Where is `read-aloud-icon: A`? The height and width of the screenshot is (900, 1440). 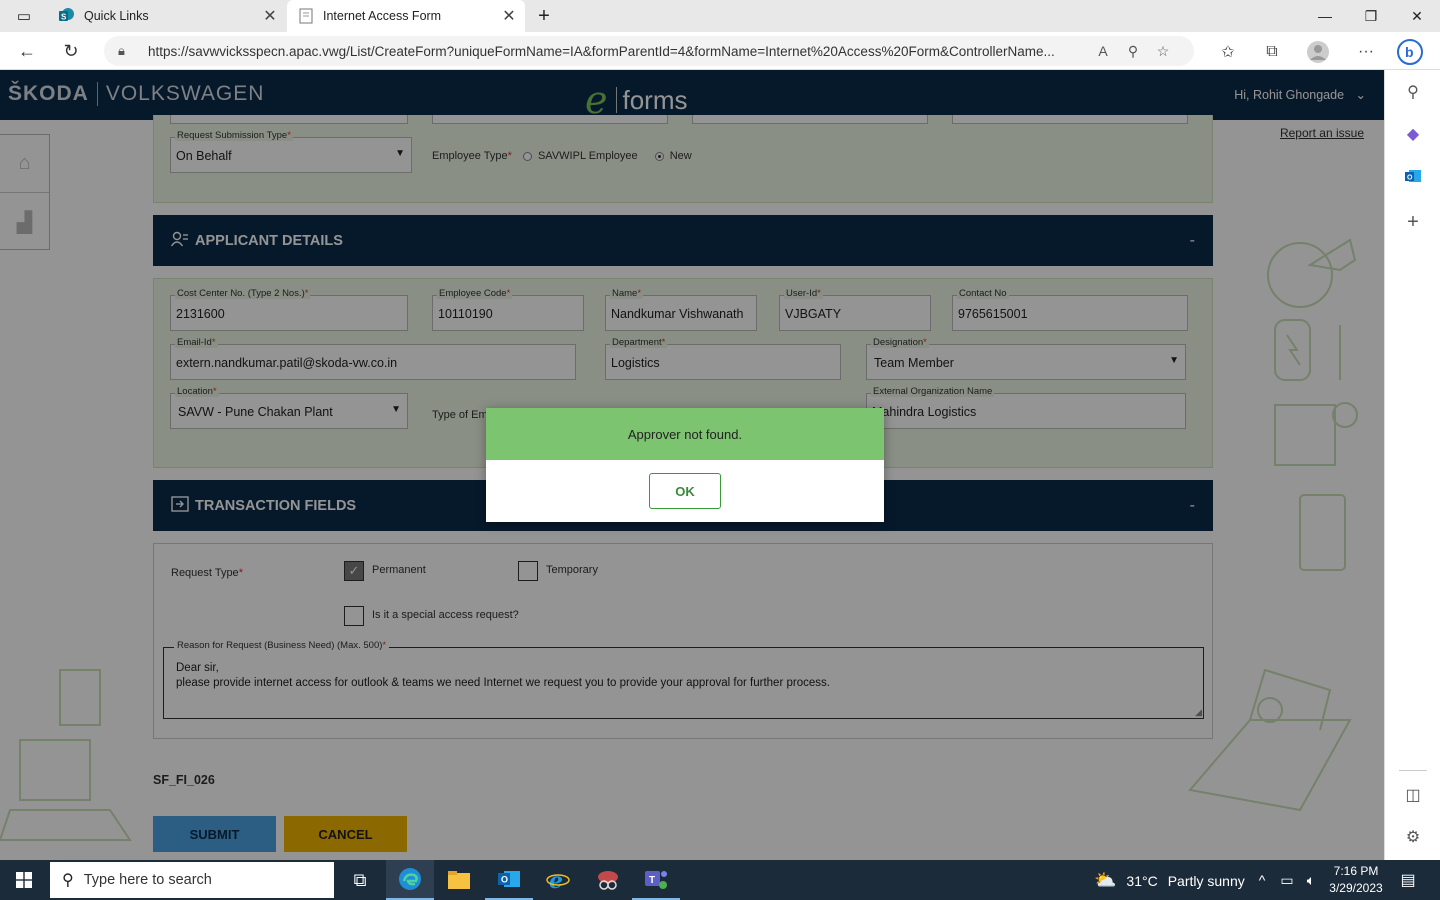
read-aloud-icon: A is located at coordinates (1103, 51).